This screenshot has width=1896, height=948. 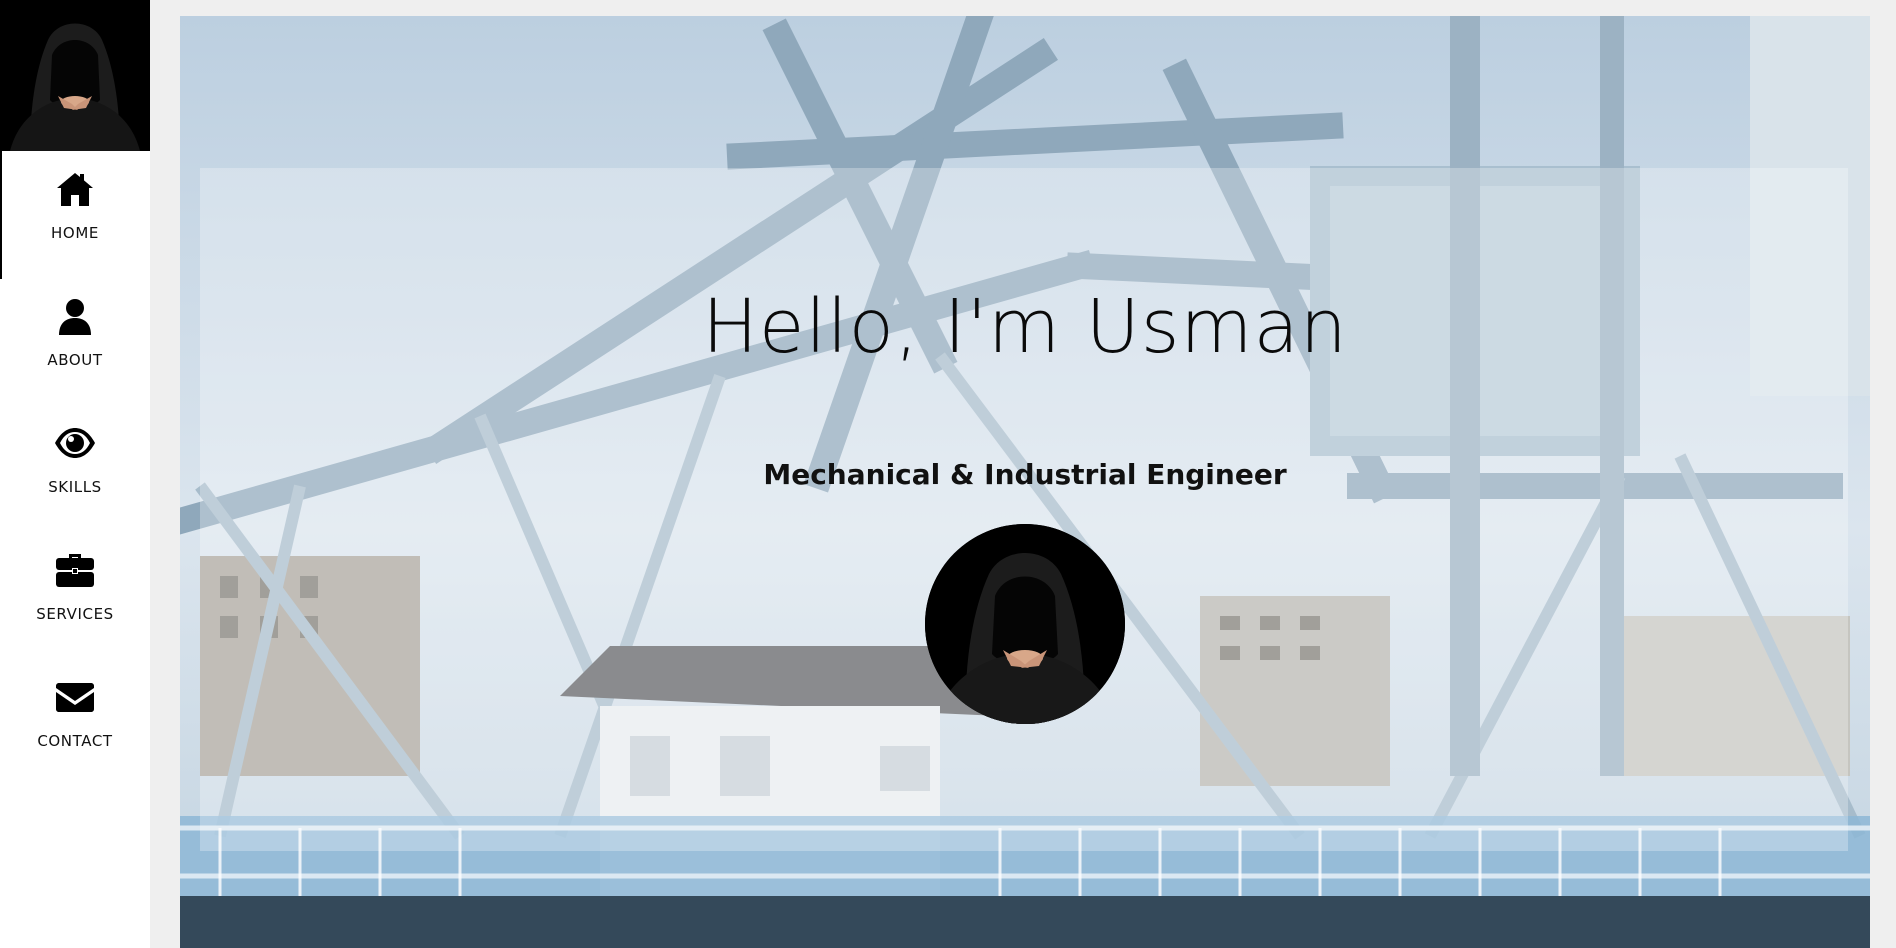 I want to click on nav-label-skills: SKILLS, so click(x=75, y=487).